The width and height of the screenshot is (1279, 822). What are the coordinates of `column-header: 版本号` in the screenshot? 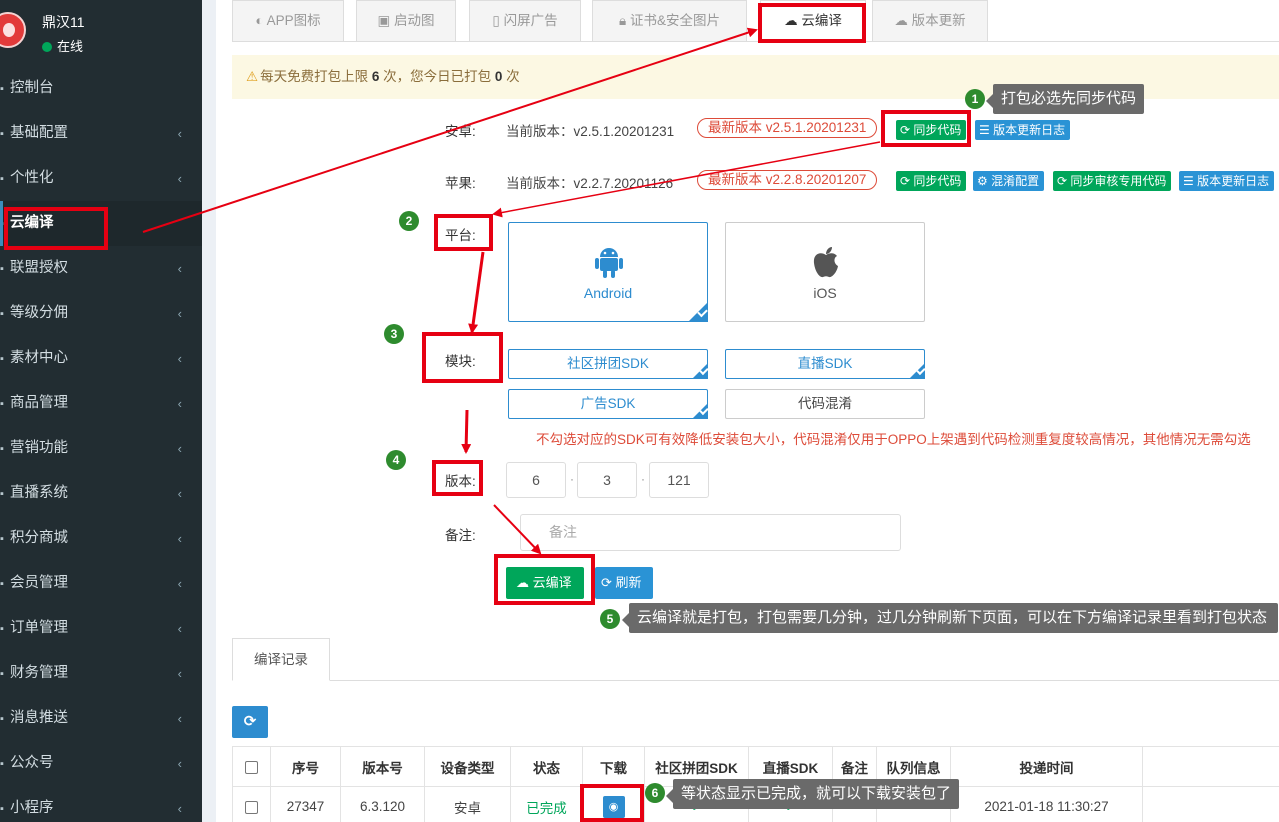 It's located at (382, 766).